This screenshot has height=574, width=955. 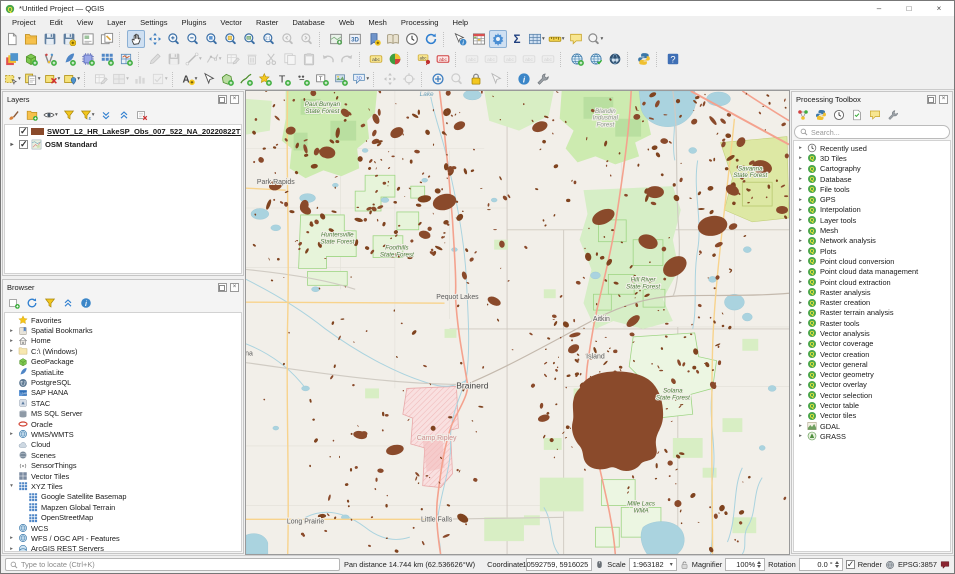 I want to click on scale-dropdown-arrow-icon: ▾, so click(x=671, y=564).